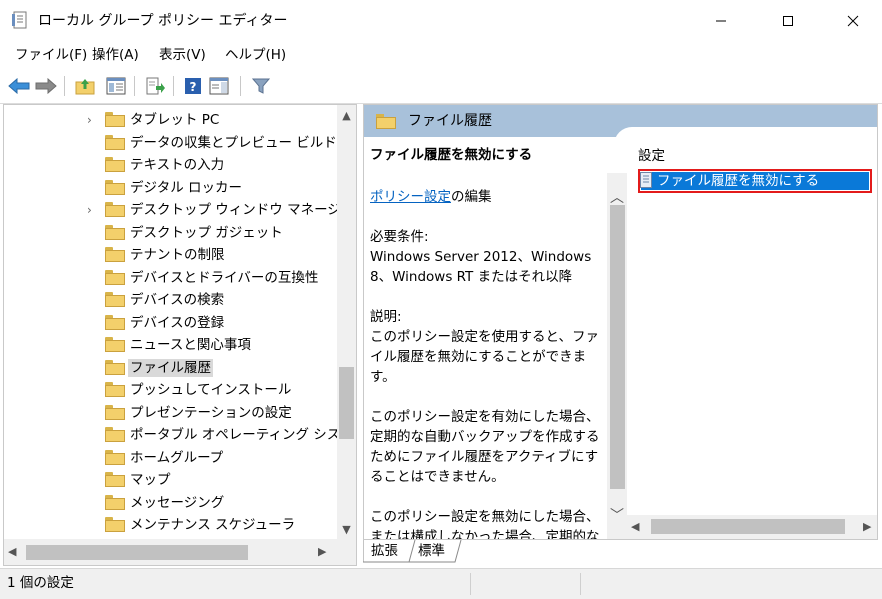 The width and height of the screenshot is (882, 599). I want to click on scroll-down-arrow-icon: ▼, so click(346, 530).